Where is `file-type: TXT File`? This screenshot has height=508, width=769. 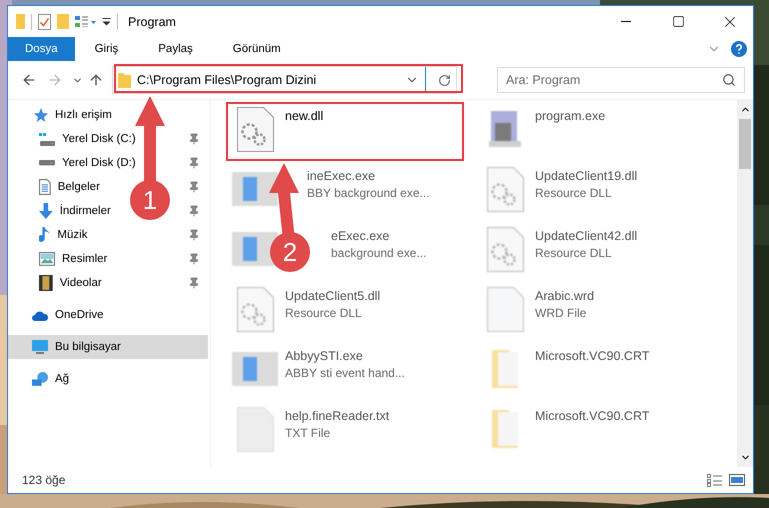
file-type: TXT File is located at coordinates (308, 433).